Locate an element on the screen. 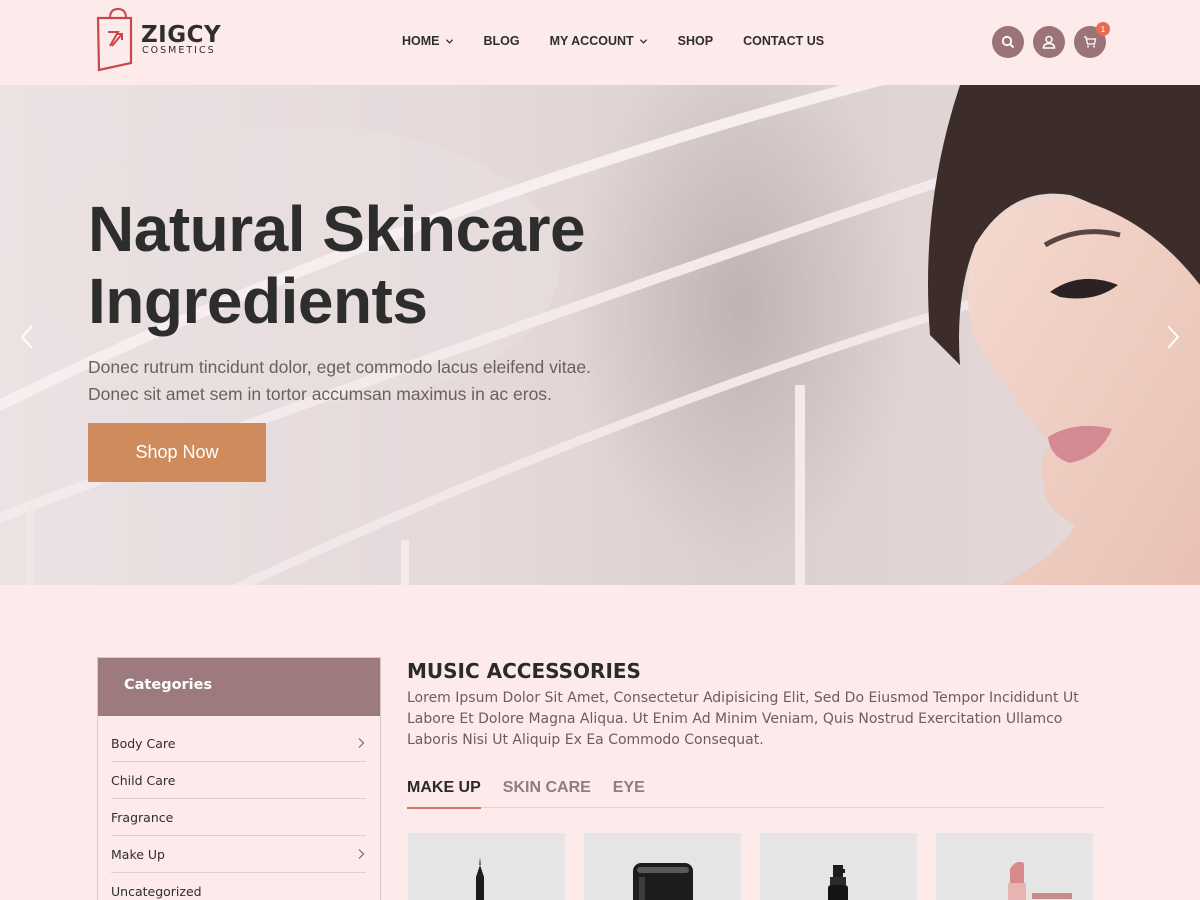 The height and width of the screenshot is (900, 1200). nav-blog: BLOG is located at coordinates (502, 41).